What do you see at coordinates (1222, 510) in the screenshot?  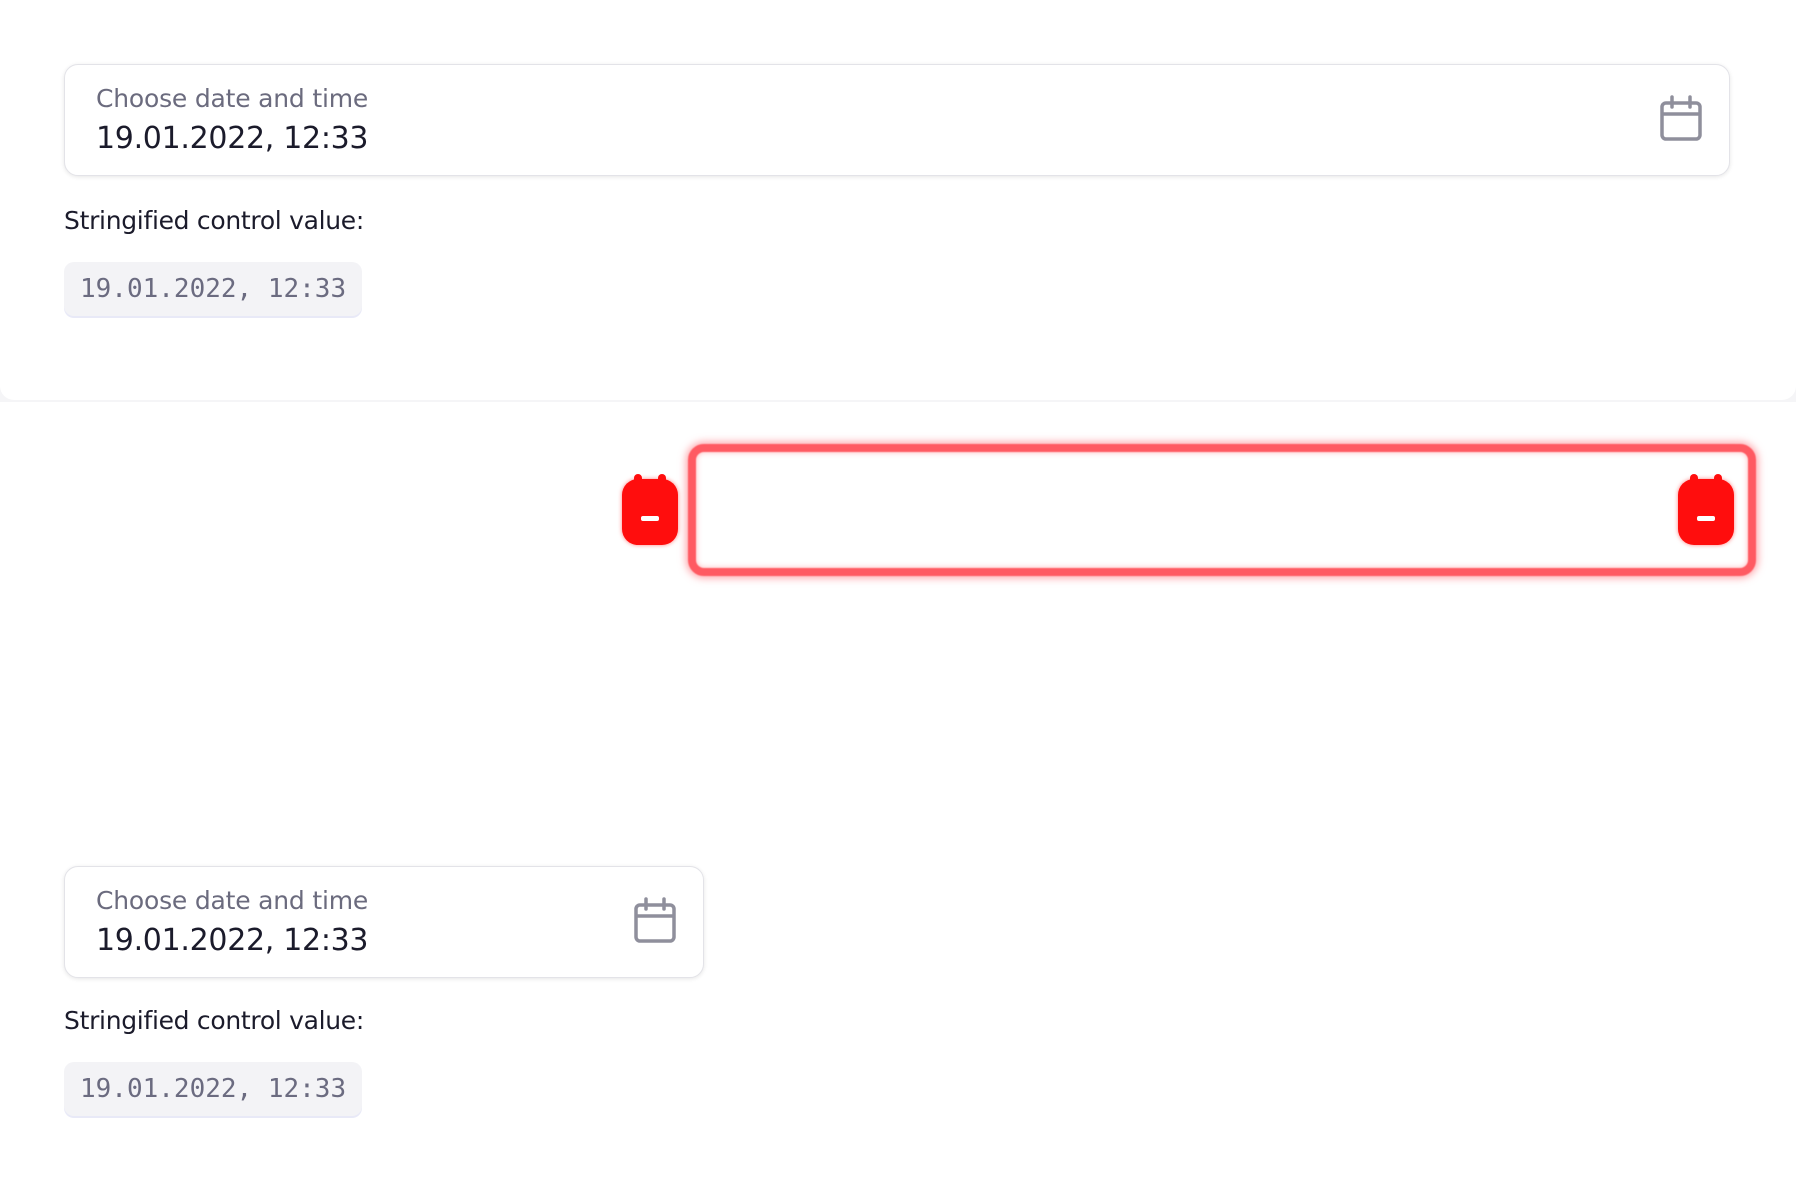 I see `highlighted-date-time-field` at bounding box center [1222, 510].